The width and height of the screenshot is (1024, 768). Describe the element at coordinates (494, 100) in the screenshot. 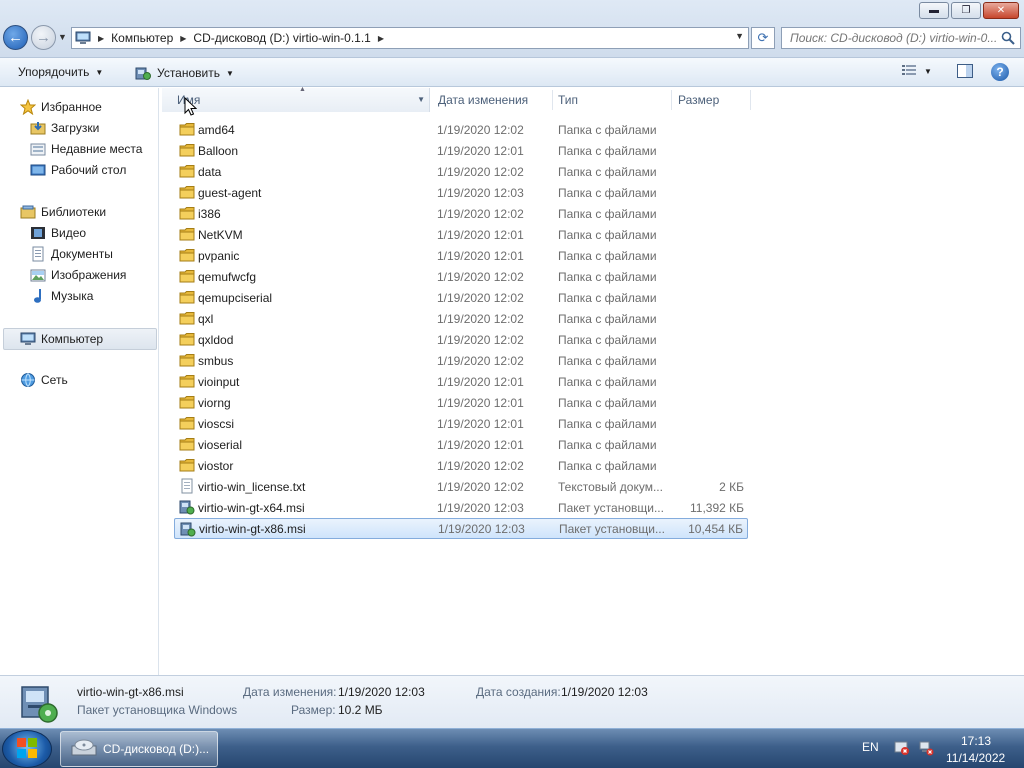

I see `column-header-date: Дата изменения` at that location.